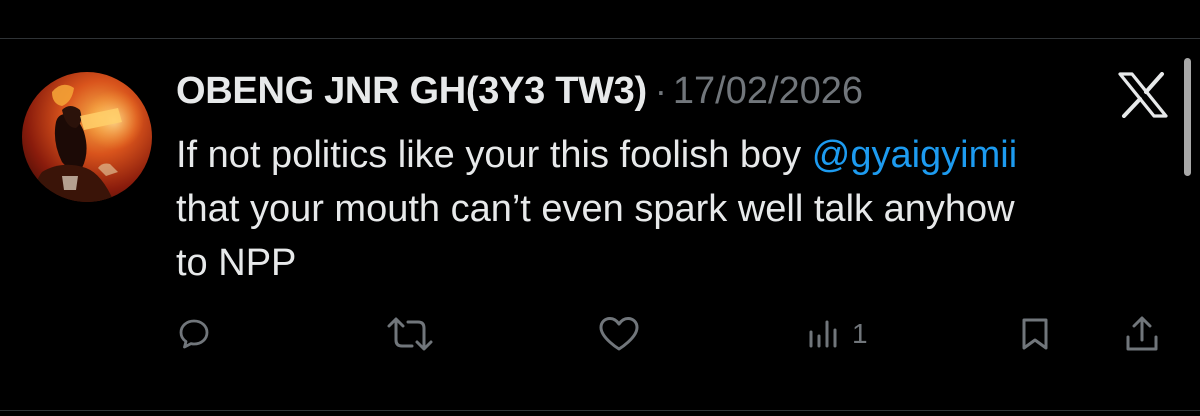 This screenshot has height=416, width=1200. Describe the element at coordinates (600, 38) in the screenshot. I see `top-divider` at that location.